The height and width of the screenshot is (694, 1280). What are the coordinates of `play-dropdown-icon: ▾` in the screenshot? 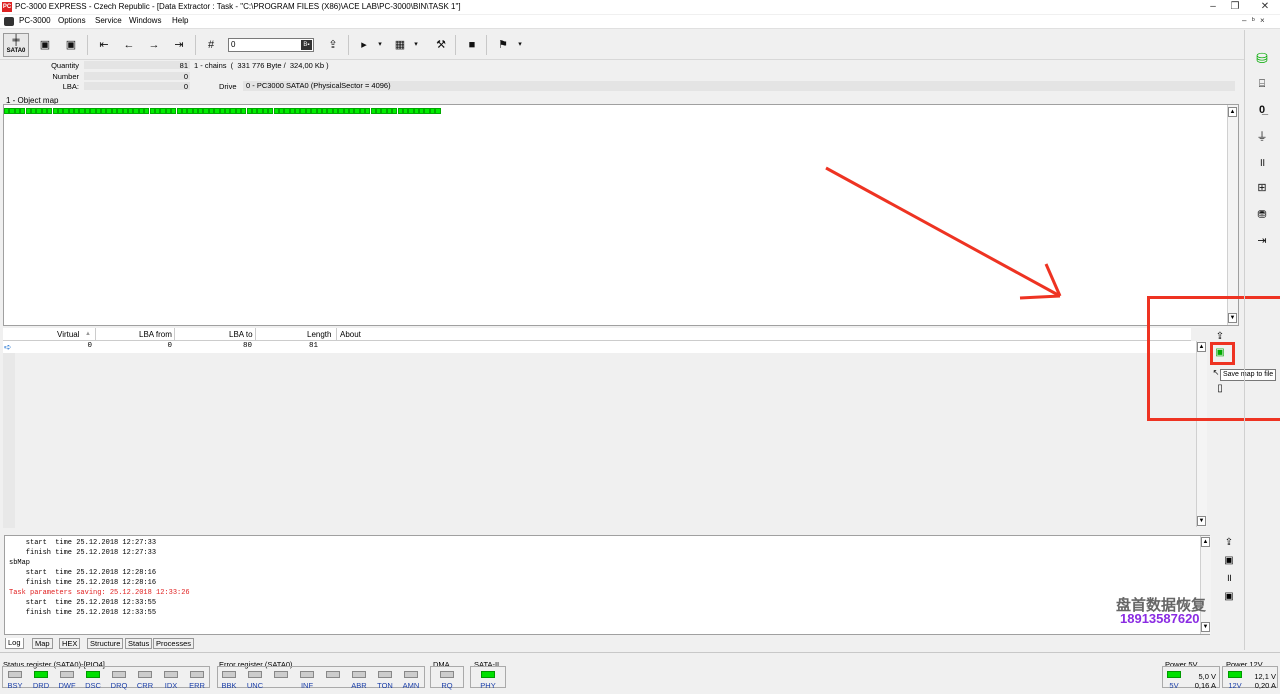 It's located at (380, 45).